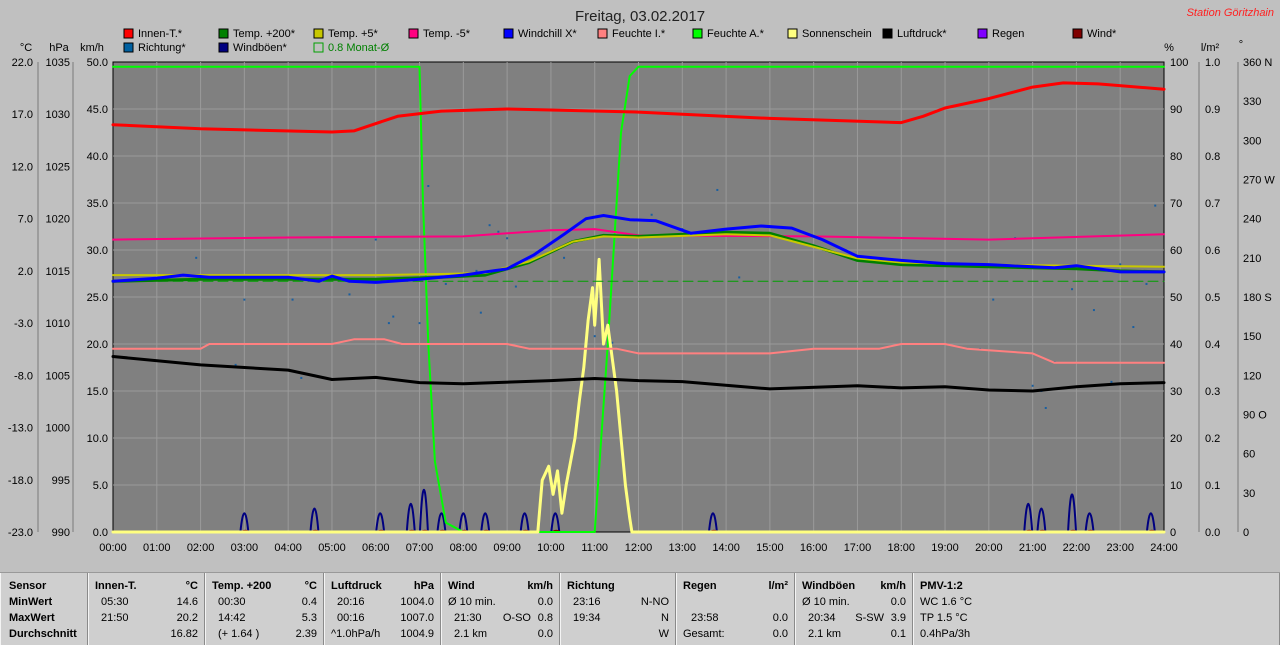 This screenshot has height=645, width=1280. Describe the element at coordinates (639, 34) in the screenshot. I see `legend-label: Feuchte I.*` at that location.